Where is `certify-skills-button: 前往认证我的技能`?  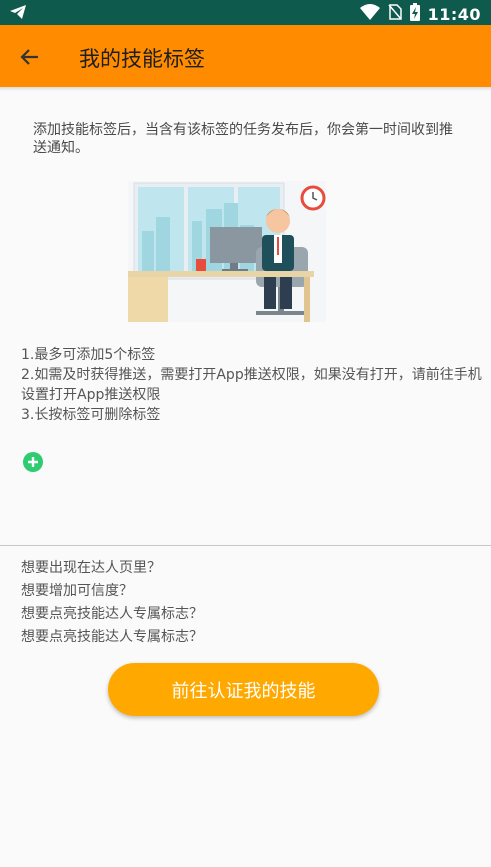
certify-skills-button: 前往认证我的技能 is located at coordinates (243, 689).